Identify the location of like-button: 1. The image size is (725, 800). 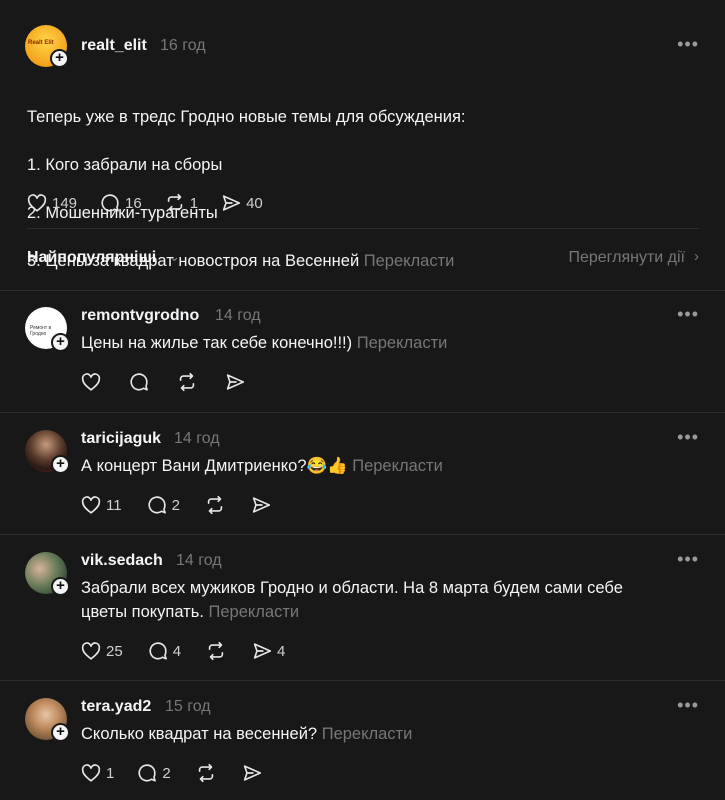
(97, 773).